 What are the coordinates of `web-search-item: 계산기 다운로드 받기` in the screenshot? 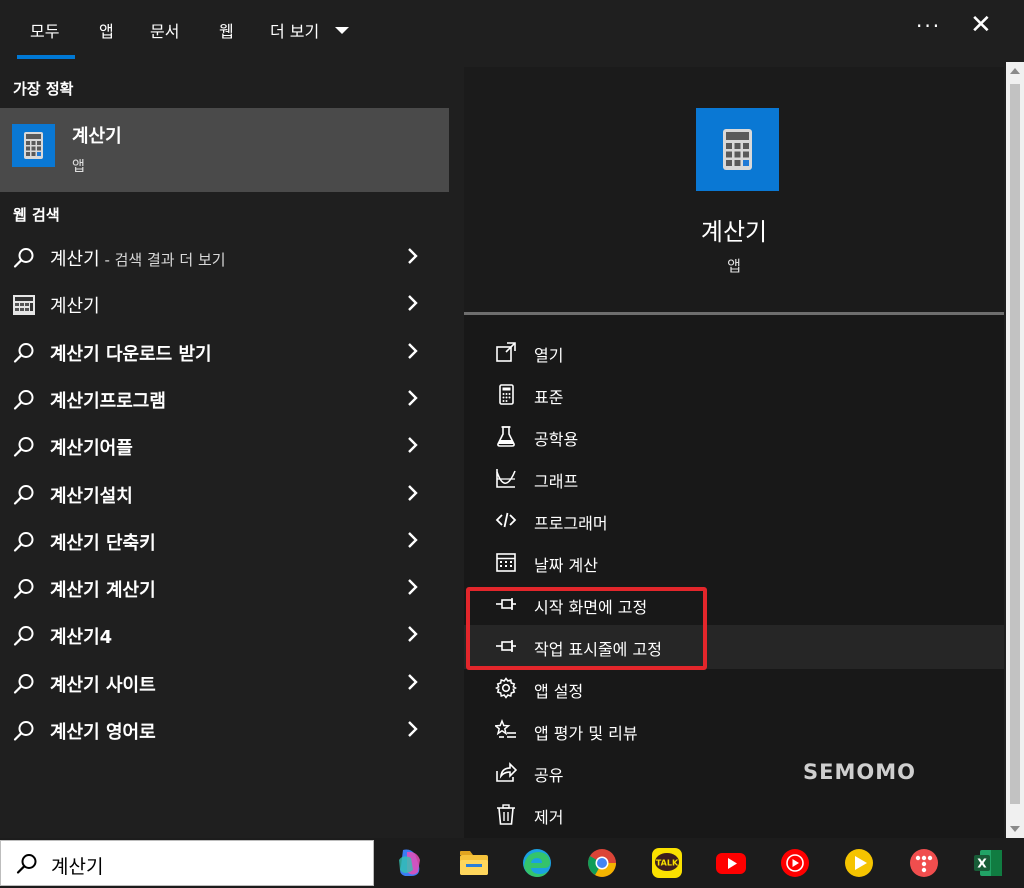 It's located at (224, 352).